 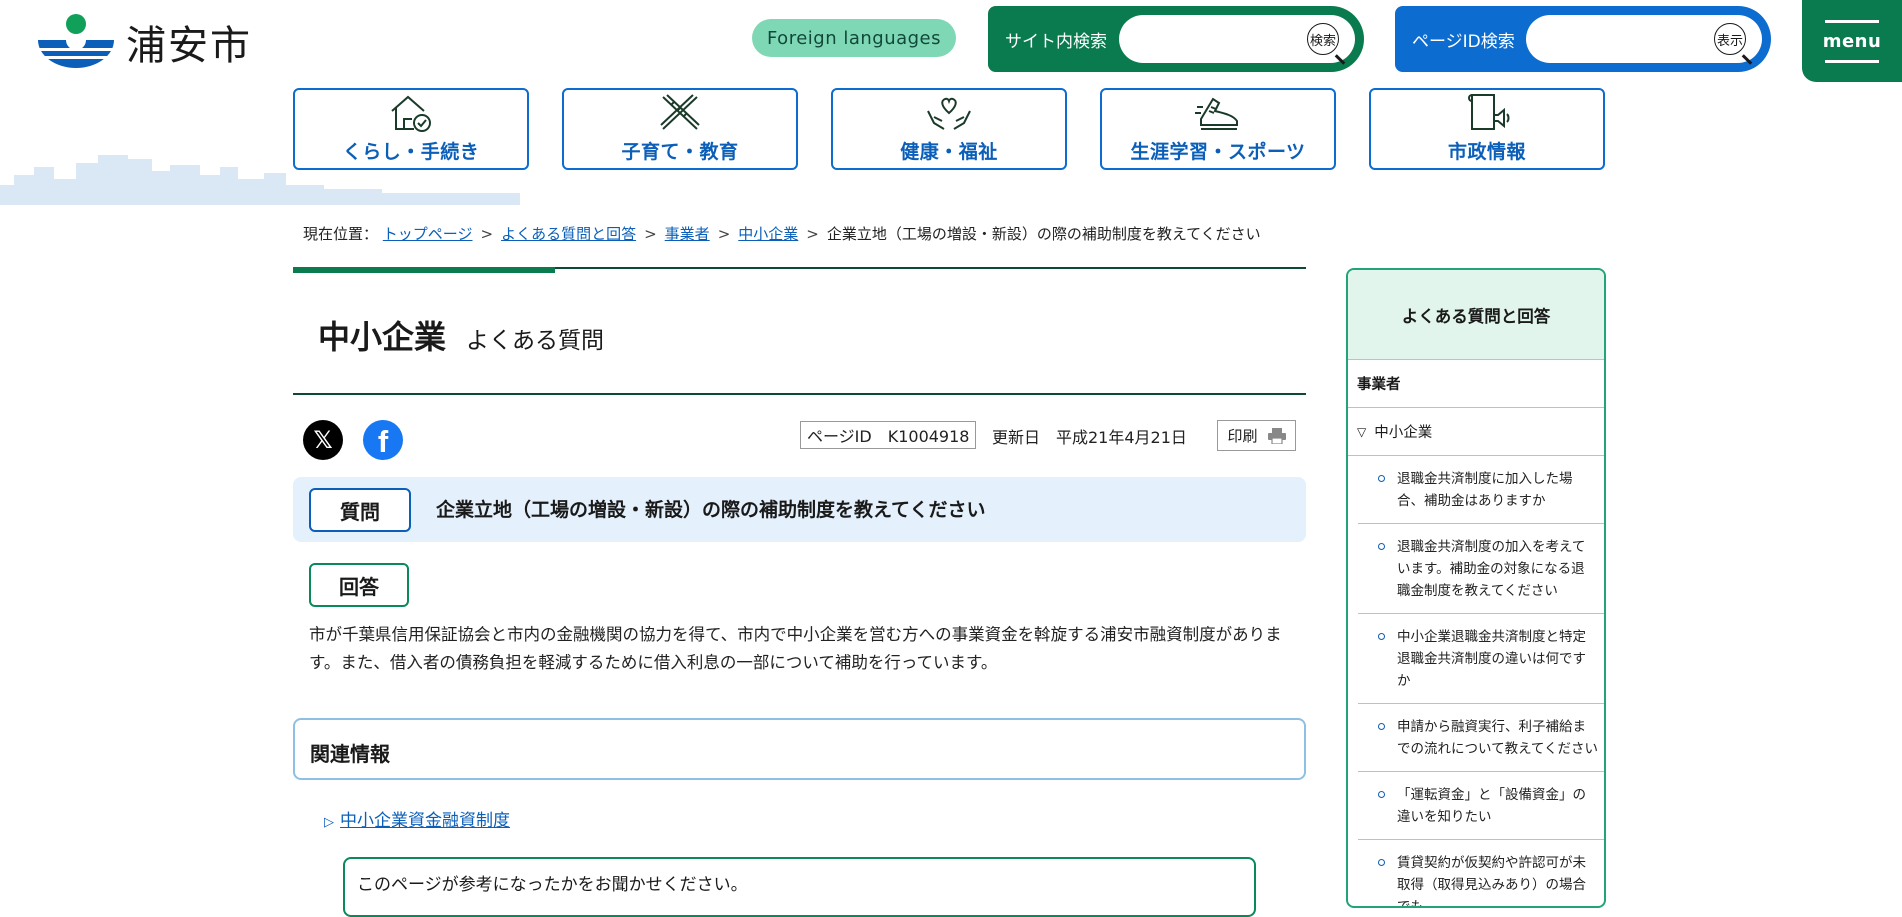 What do you see at coordinates (1089, 437) in the screenshot?
I see `updated-date: 更新日 平成21年4月21日` at bounding box center [1089, 437].